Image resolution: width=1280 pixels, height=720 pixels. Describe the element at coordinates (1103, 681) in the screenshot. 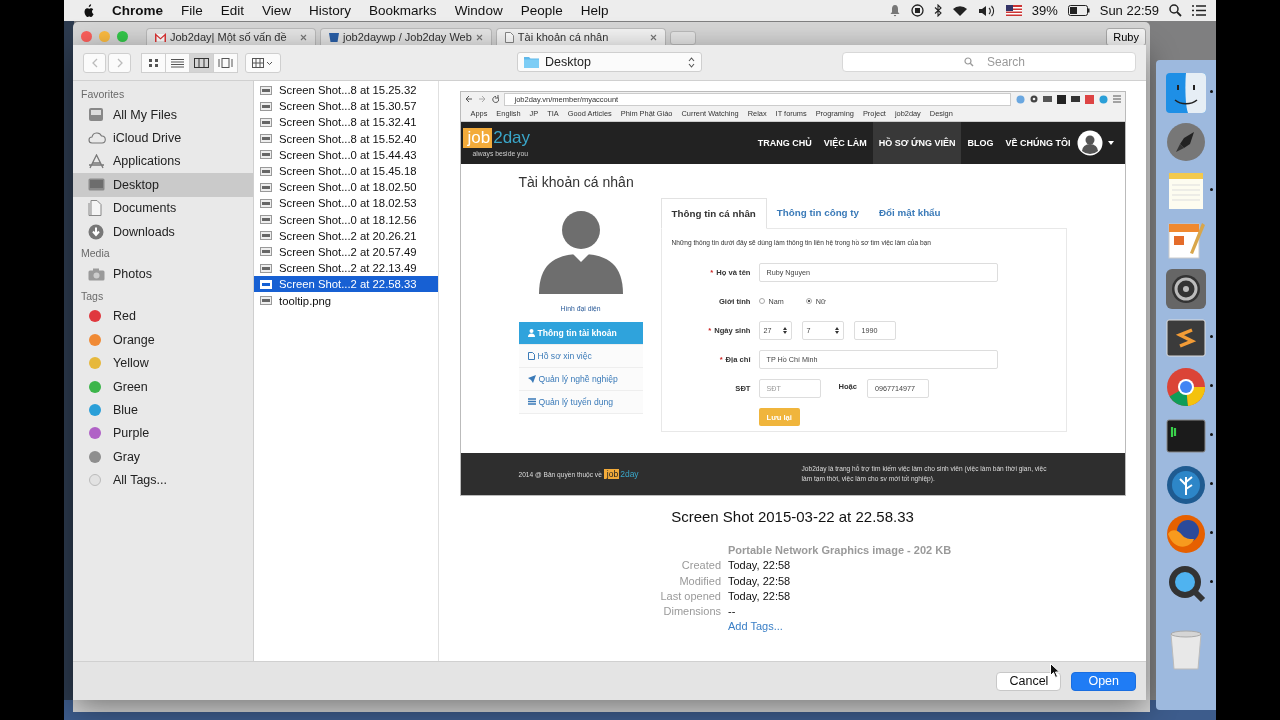

I see `open-button: Open` at that location.